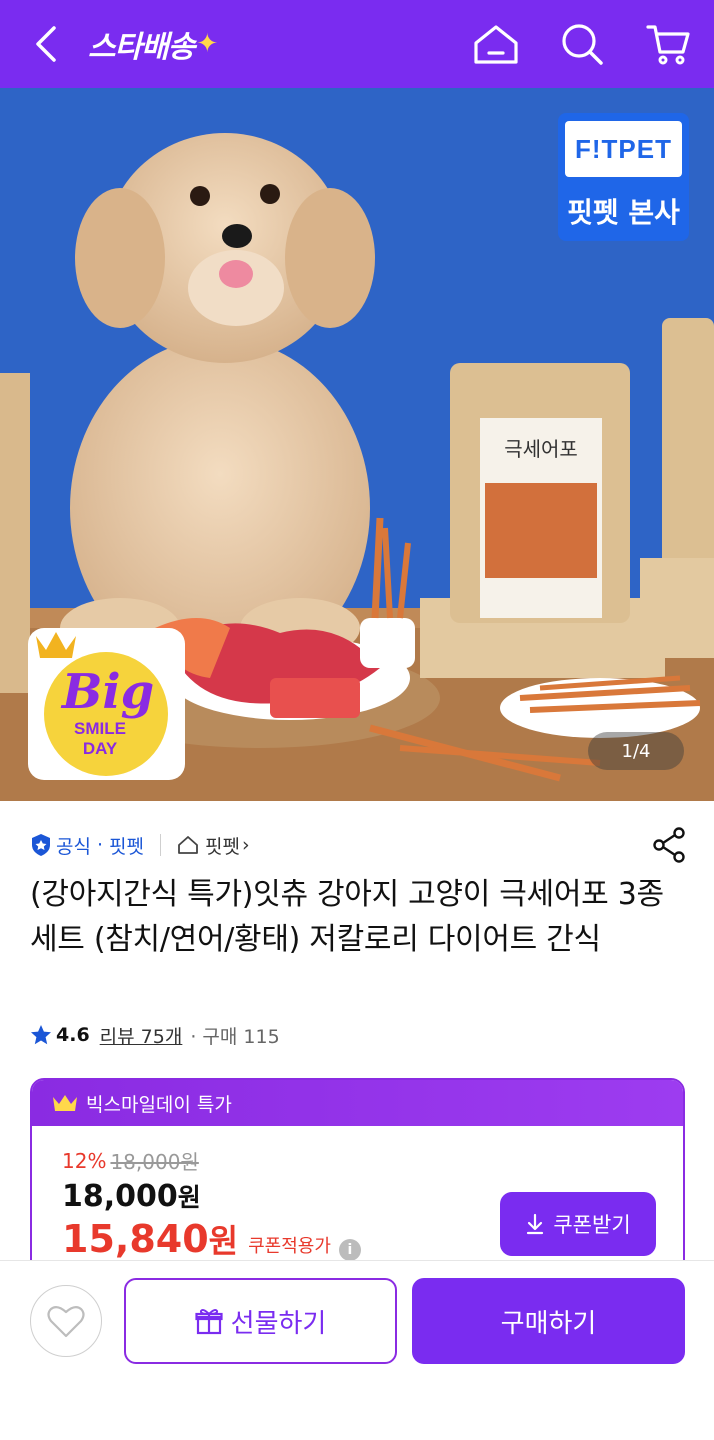 Image resolution: width=714 pixels, height=1440 pixels. Describe the element at coordinates (207, 44) in the screenshot. I see `sparkle-icon: ✦` at that location.